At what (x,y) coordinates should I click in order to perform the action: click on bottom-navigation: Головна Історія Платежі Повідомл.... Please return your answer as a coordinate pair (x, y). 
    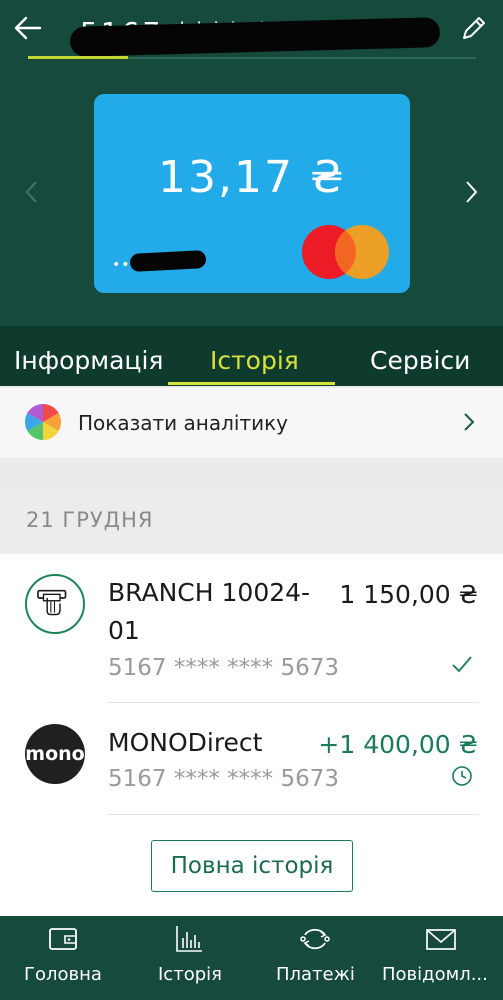
    Looking at the image, I should click on (251, 958).